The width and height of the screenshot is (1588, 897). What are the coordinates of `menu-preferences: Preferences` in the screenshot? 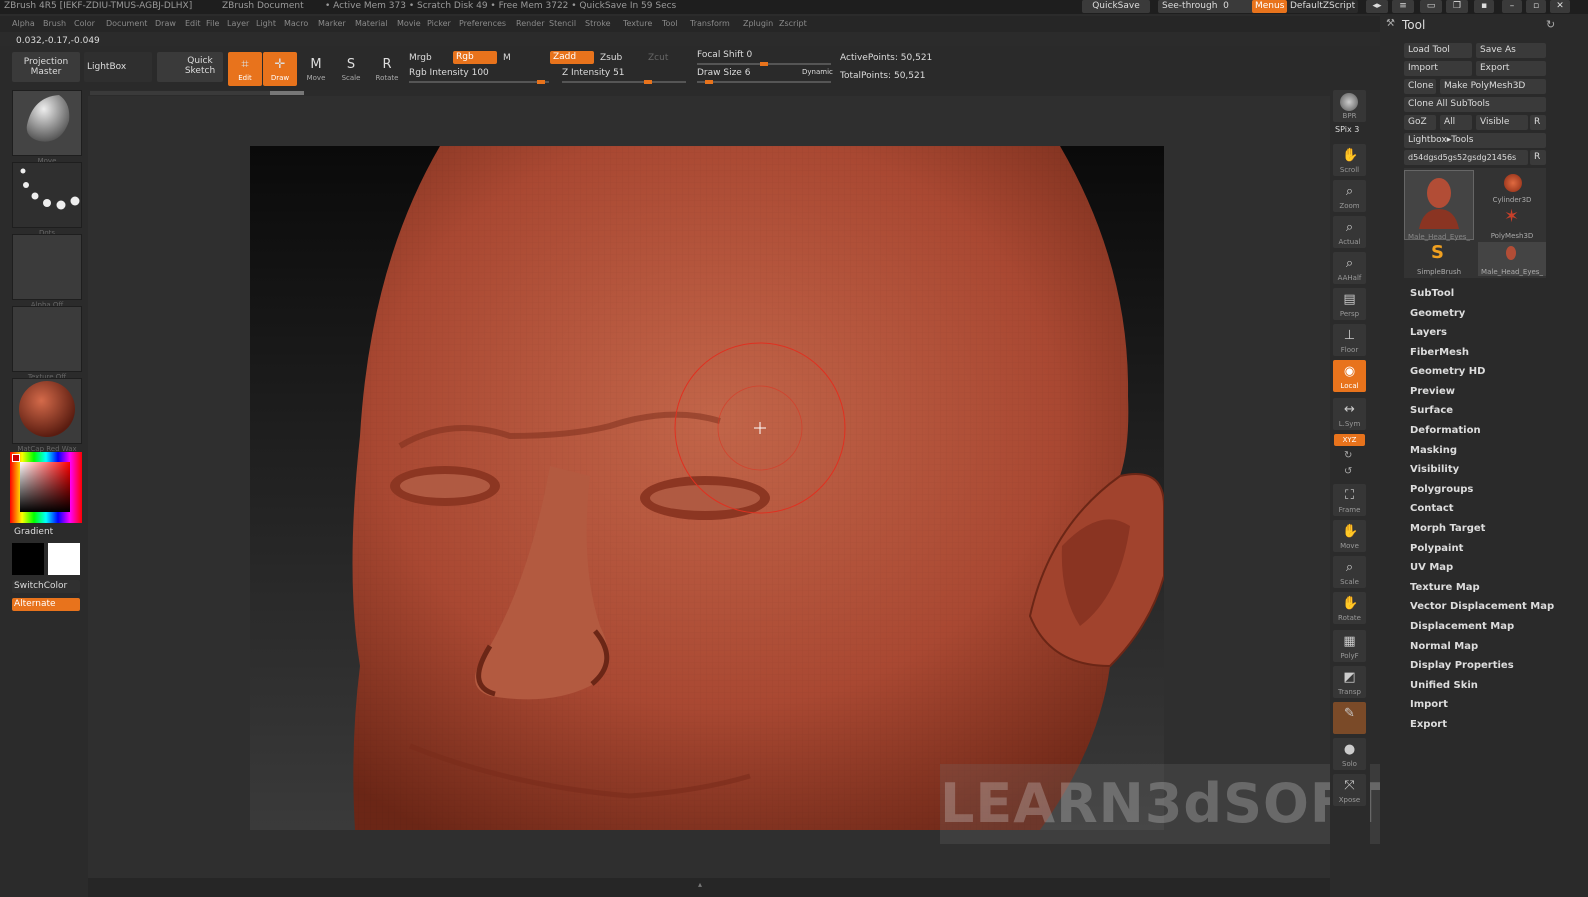 It's located at (482, 23).